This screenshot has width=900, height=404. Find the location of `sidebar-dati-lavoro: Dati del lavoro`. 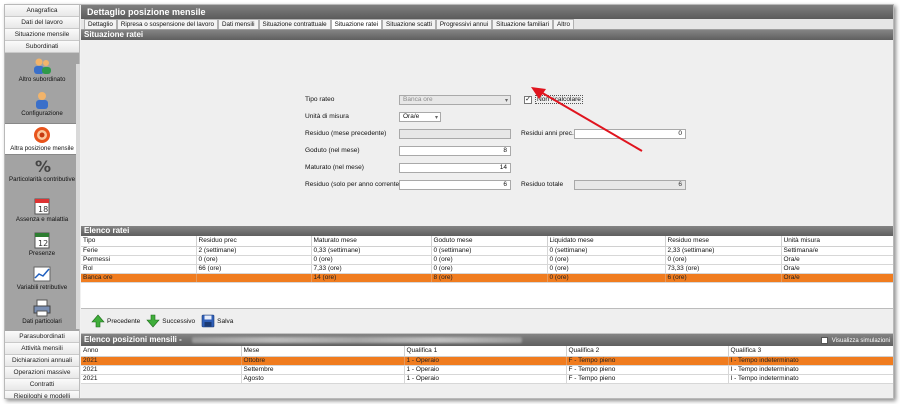

sidebar-dati-lavoro: Dati del lavoro is located at coordinates (42, 23).